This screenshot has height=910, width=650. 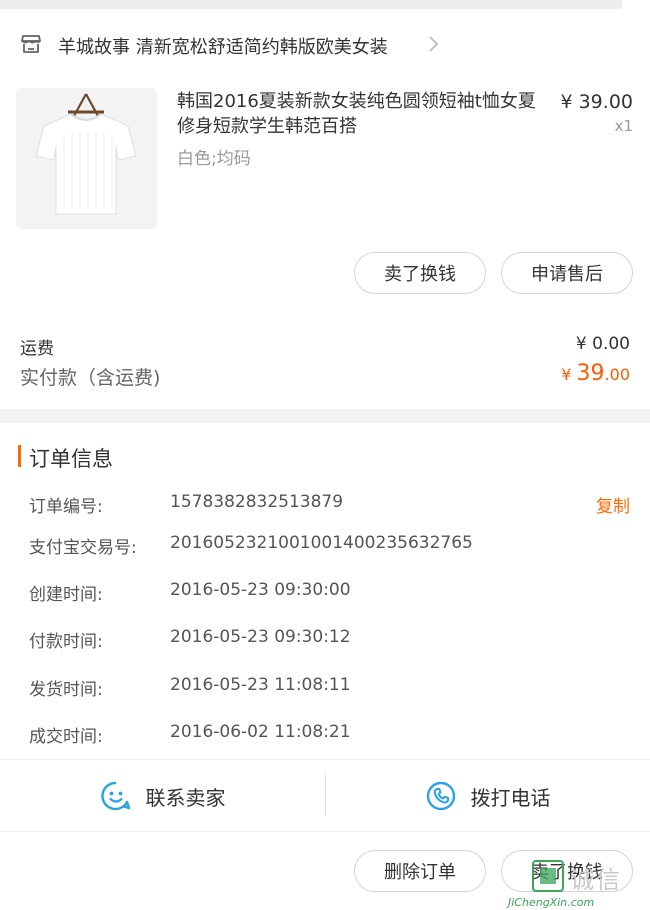 I want to click on shop-icon, so click(x=31, y=44).